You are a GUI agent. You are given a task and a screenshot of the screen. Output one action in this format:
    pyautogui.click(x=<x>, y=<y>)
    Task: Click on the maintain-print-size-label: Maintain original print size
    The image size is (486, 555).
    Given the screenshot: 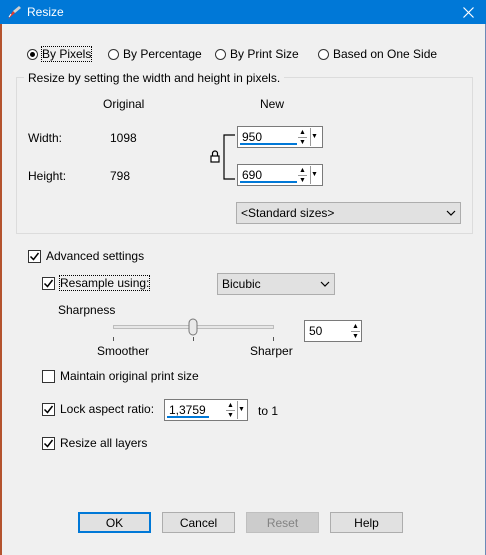 What is the action you would take?
    pyautogui.click(x=129, y=376)
    